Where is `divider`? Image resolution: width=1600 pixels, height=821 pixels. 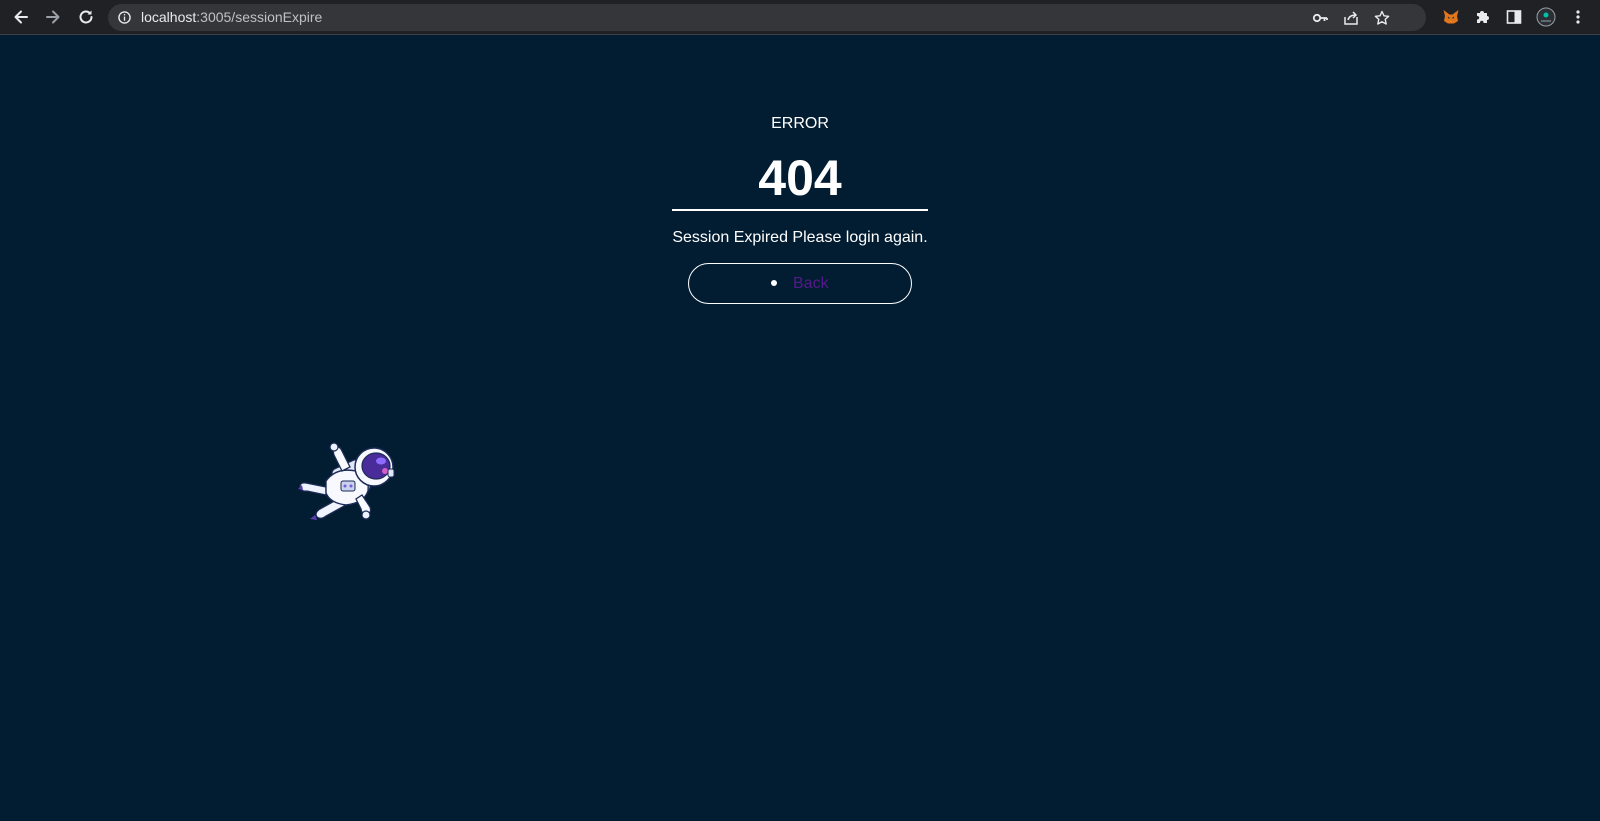
divider is located at coordinates (800, 210).